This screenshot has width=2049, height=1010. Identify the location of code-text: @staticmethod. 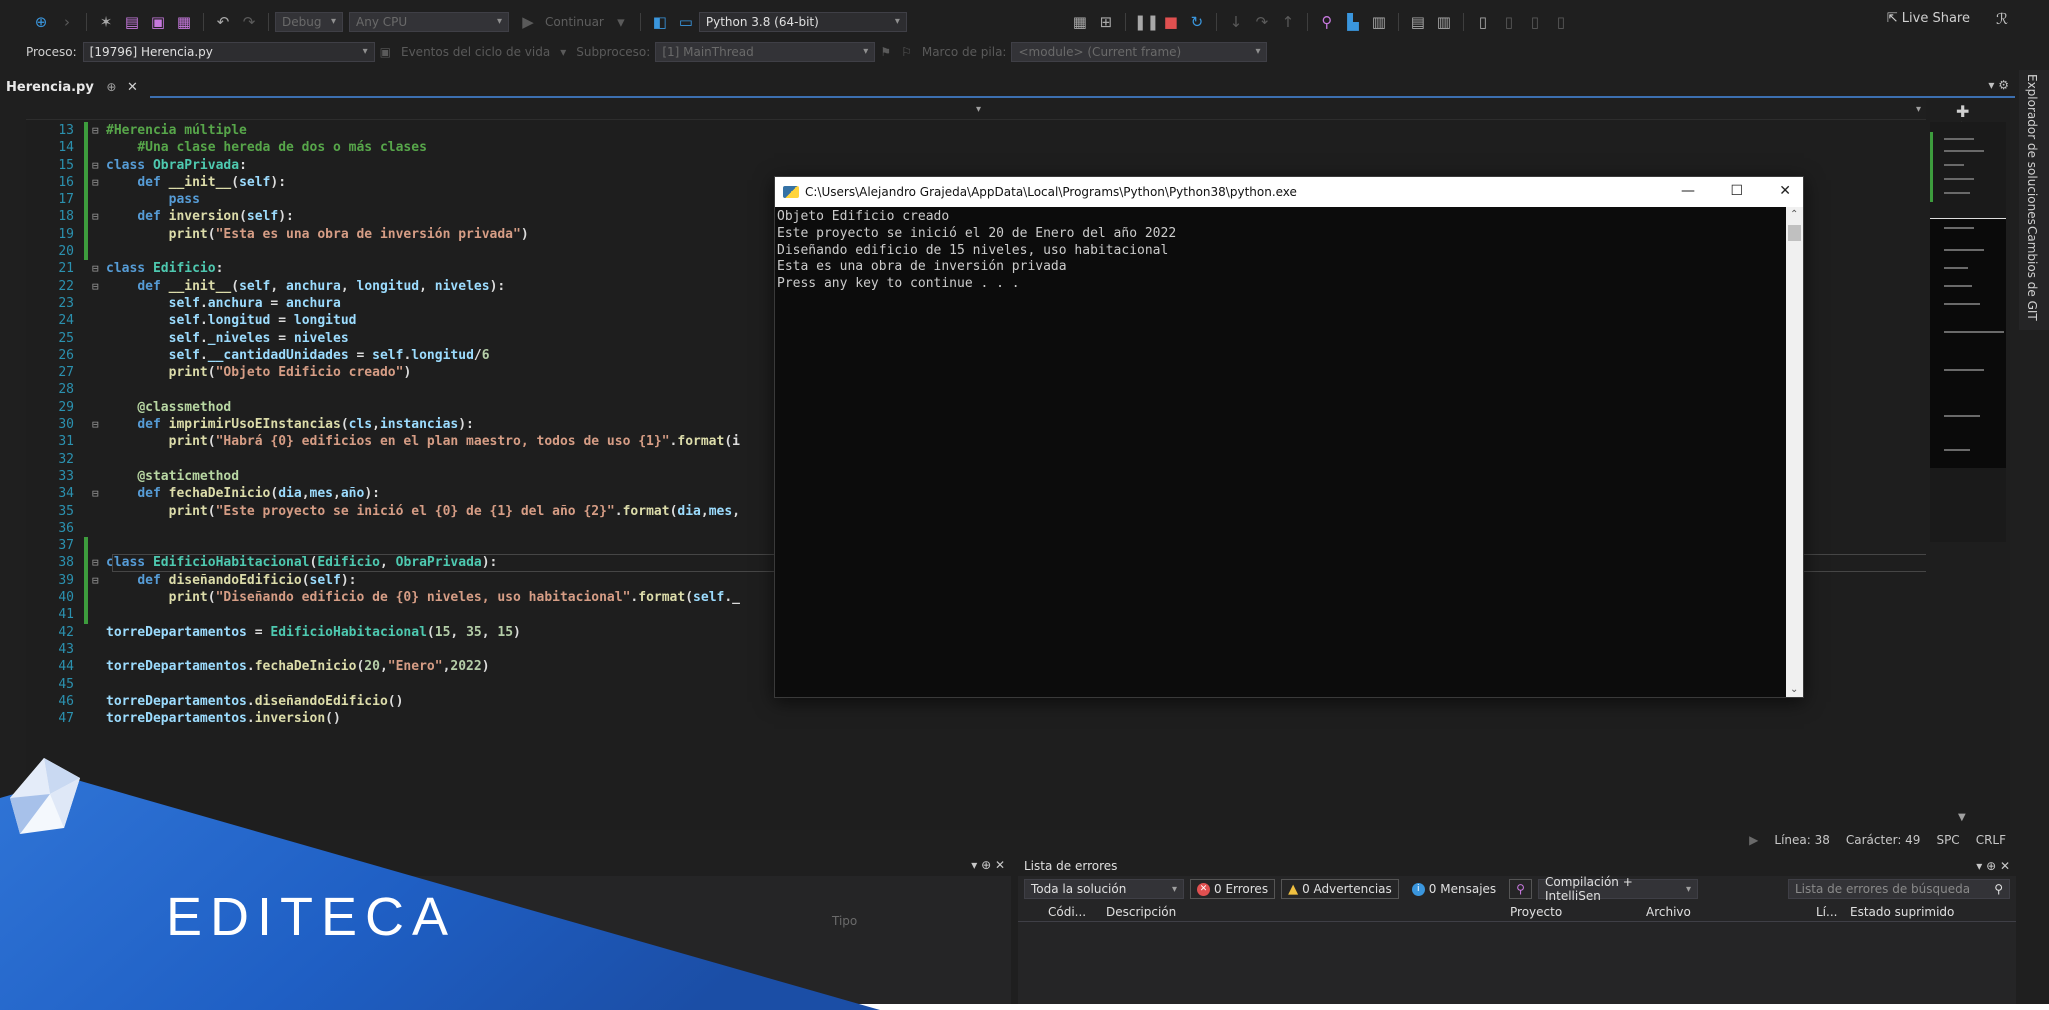
(172, 476).